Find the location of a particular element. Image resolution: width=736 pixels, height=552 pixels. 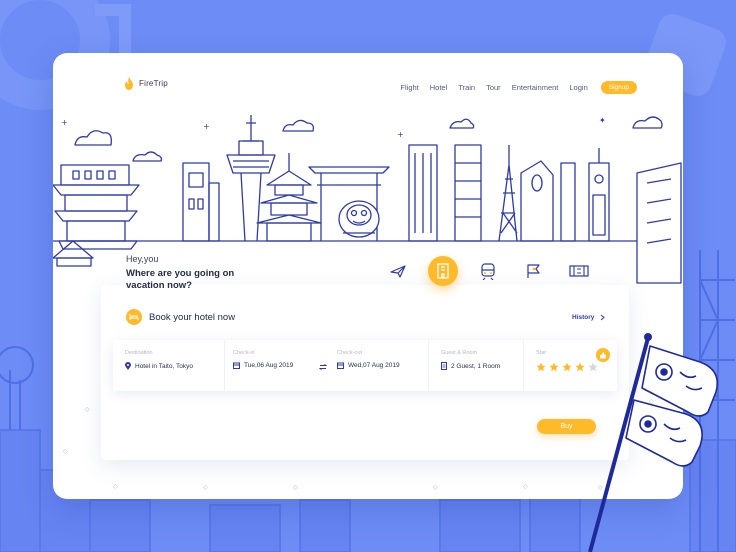

checkin-label: Check-in is located at coordinates (244, 353).